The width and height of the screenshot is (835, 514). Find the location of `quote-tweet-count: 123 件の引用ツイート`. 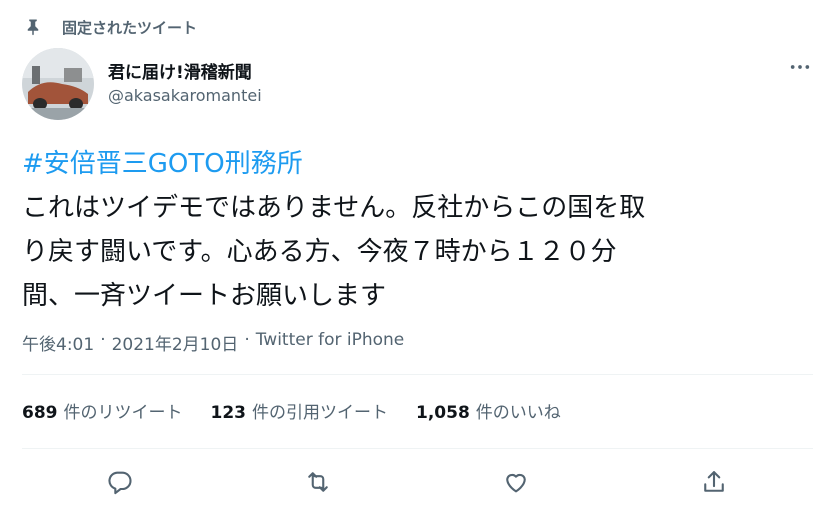

quote-tweet-count: 123 件の引用ツイート is located at coordinates (300, 410).